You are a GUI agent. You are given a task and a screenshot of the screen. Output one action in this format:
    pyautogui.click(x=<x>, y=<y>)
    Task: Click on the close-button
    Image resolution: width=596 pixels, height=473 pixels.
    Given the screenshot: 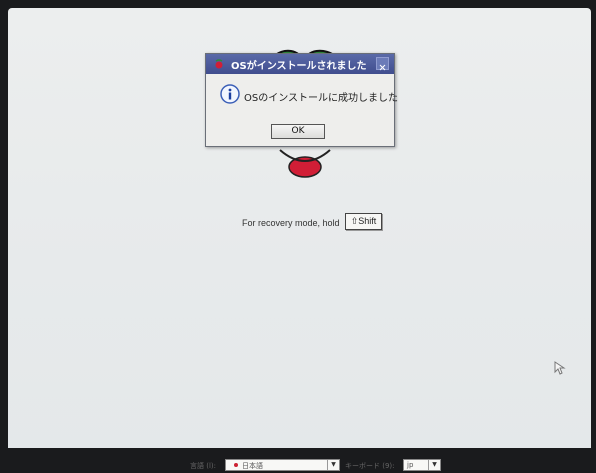 What is the action you would take?
    pyautogui.click(x=382, y=64)
    